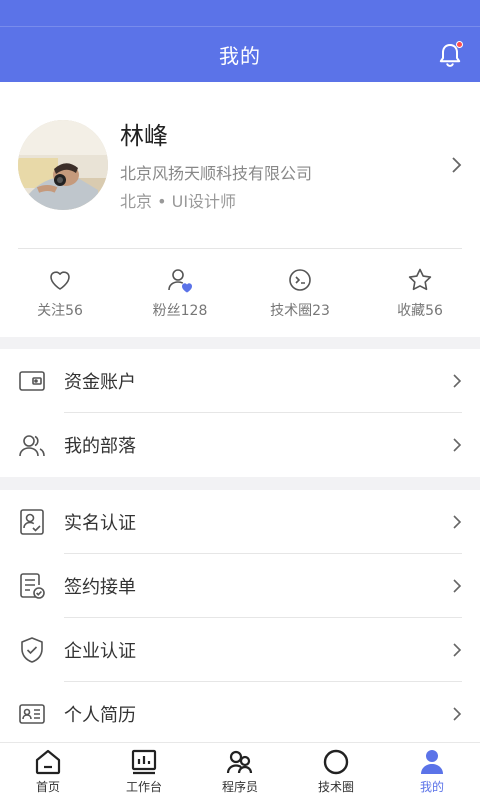  Describe the element at coordinates (216, 173) in the screenshot. I see `user-company: 北京风扬天顺科技有限公司` at that location.